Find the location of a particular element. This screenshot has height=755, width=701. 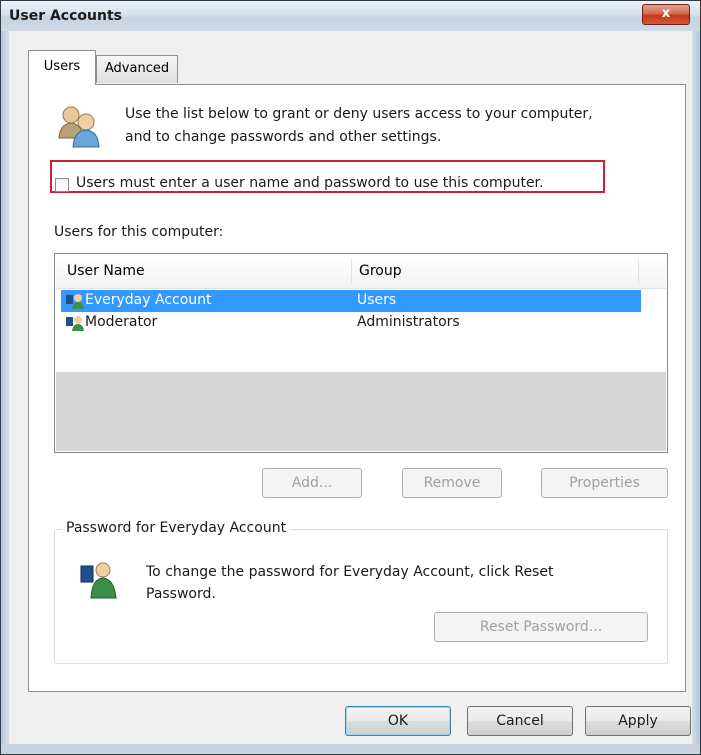

cancel-button: Cancel is located at coordinates (520, 721).